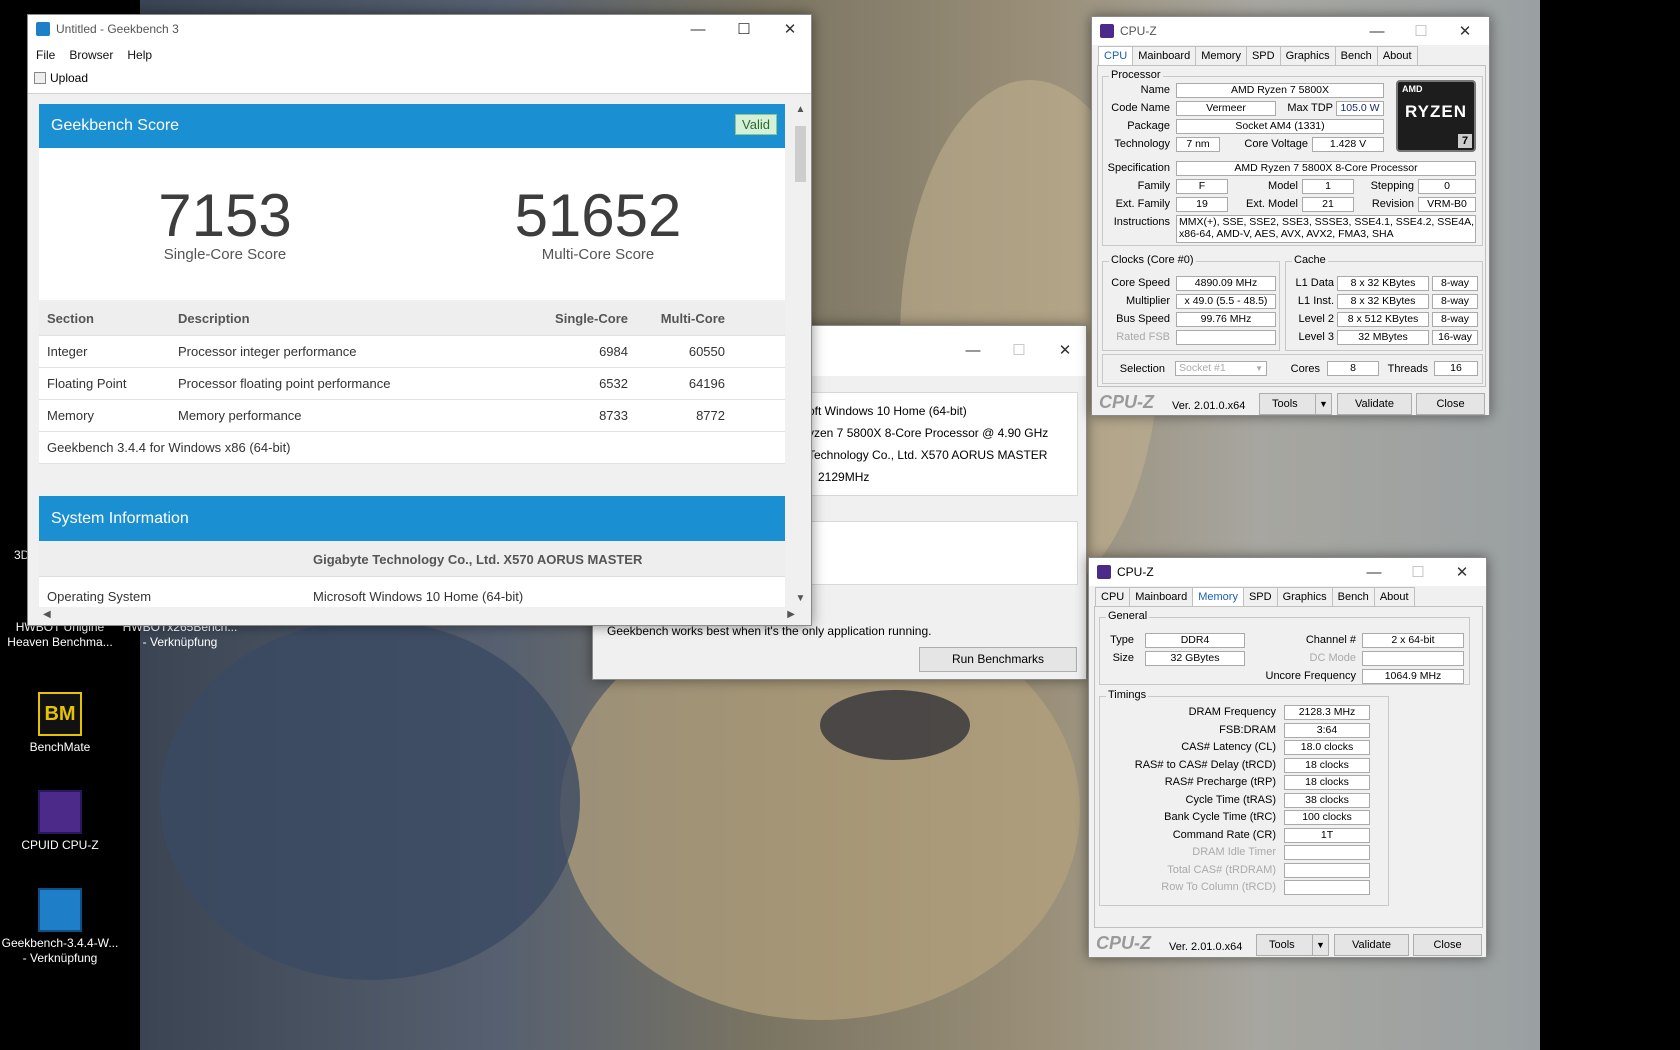  What do you see at coordinates (1327, 730) in the screenshot?
I see `timing-value: 3:64` at bounding box center [1327, 730].